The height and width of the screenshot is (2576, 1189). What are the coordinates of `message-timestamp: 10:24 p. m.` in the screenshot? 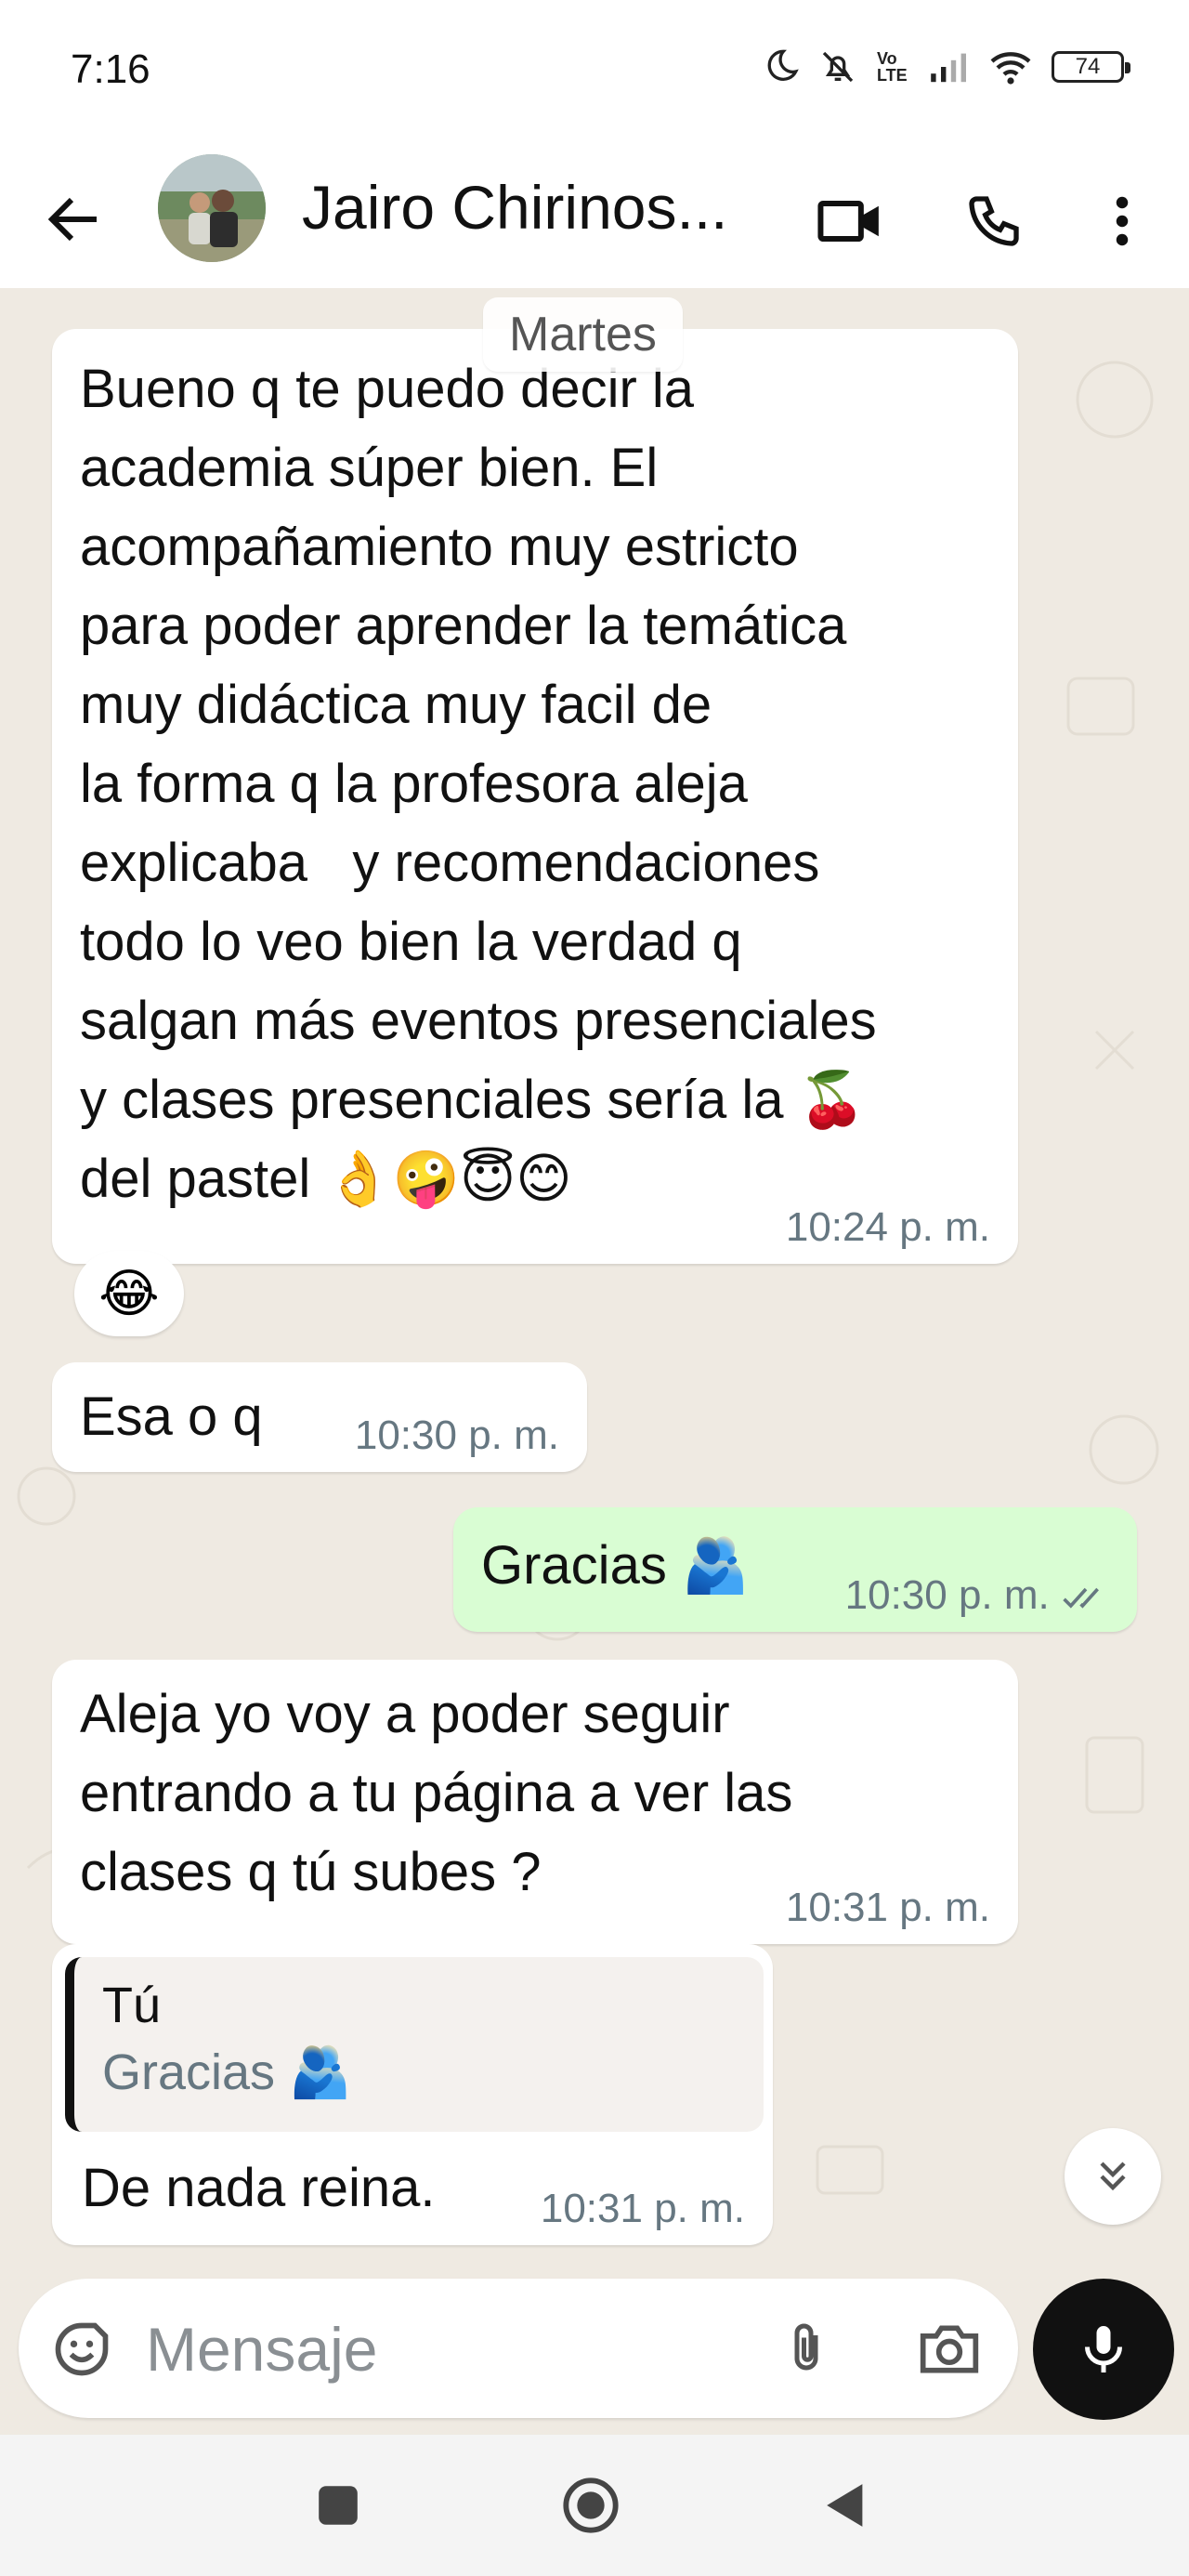 It's located at (887, 1227).